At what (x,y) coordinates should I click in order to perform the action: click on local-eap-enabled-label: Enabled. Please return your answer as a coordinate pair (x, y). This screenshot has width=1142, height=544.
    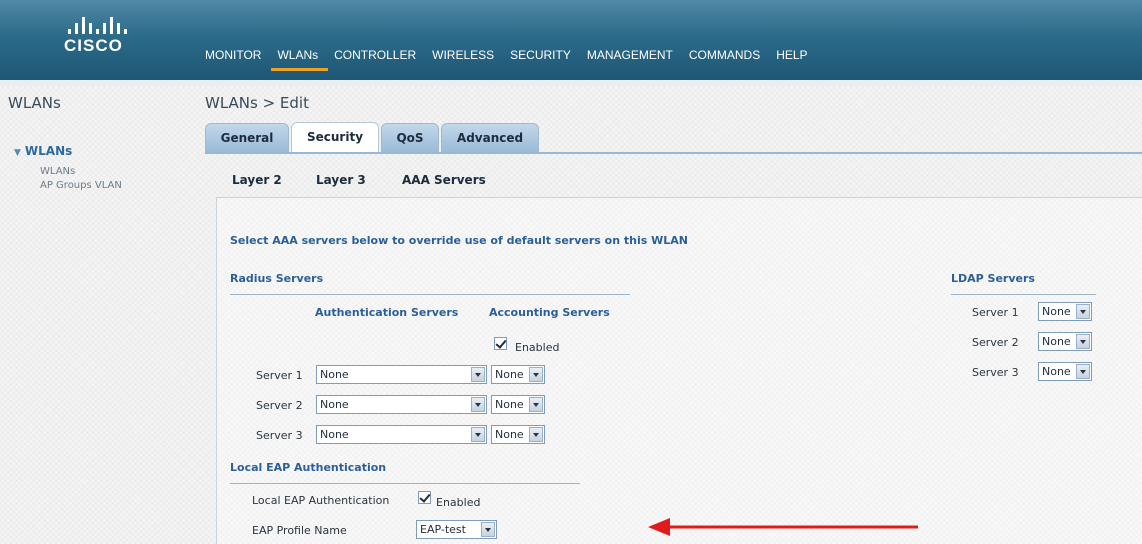
    Looking at the image, I should click on (458, 502).